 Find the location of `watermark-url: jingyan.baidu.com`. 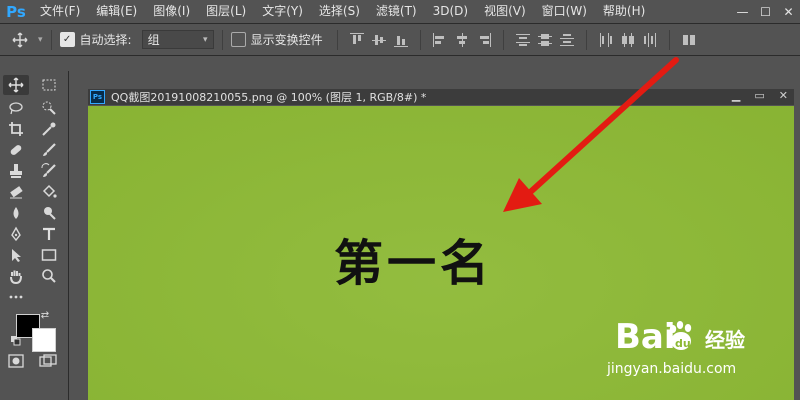

watermark-url: jingyan.baidu.com is located at coordinates (672, 369).